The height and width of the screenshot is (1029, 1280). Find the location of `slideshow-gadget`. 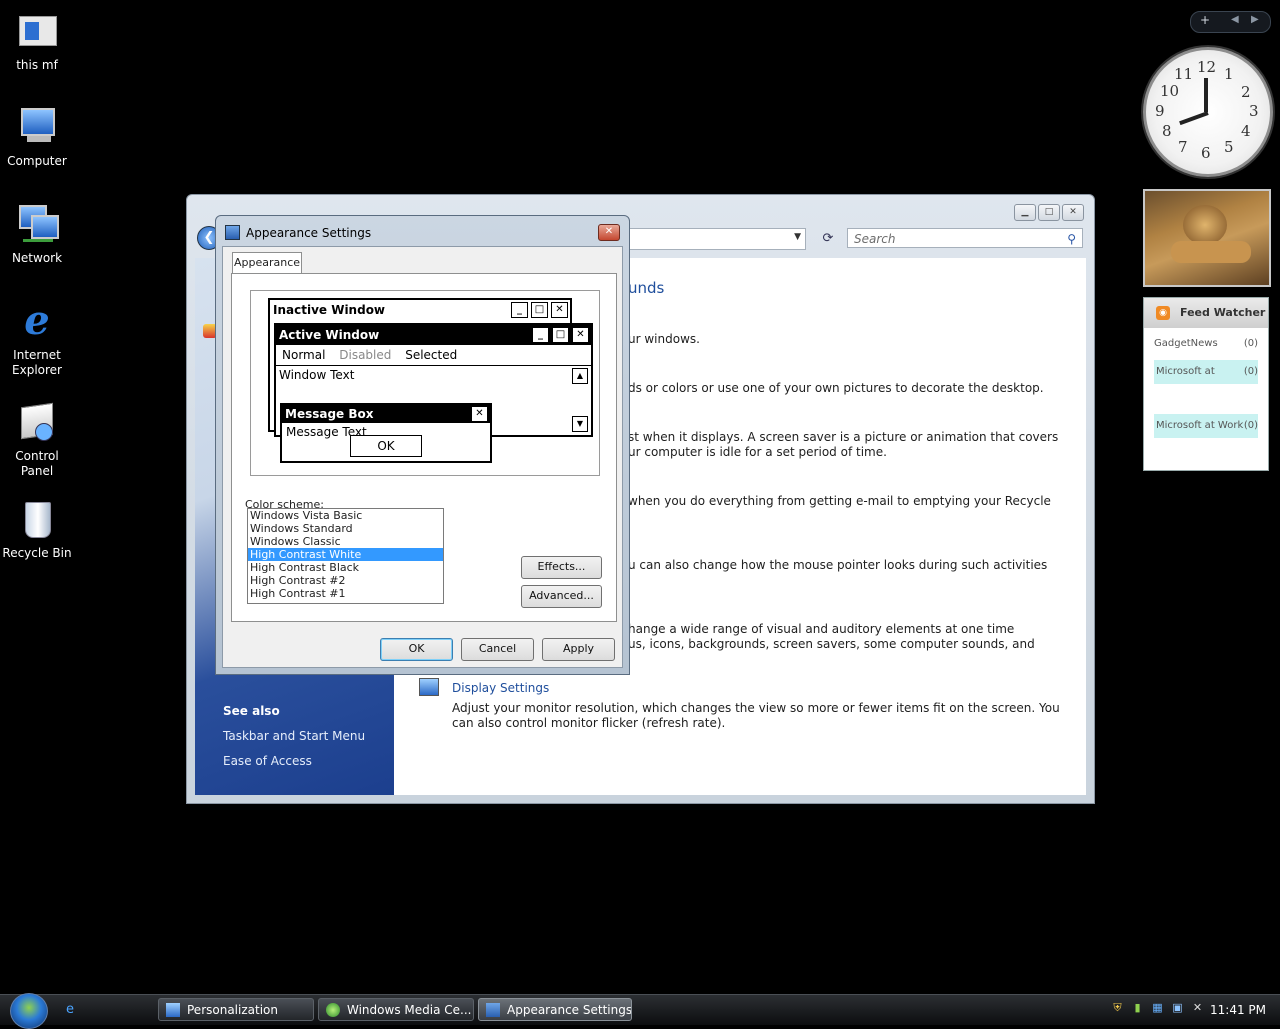

slideshow-gadget is located at coordinates (1207, 238).